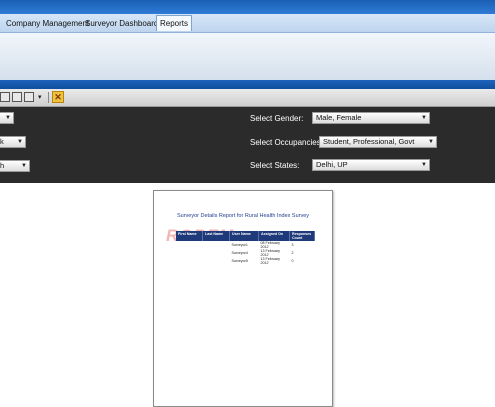 This screenshot has width=495, height=407. What do you see at coordinates (239, 253) in the screenshot?
I see `cell-user-name: Surveyor4` at bounding box center [239, 253].